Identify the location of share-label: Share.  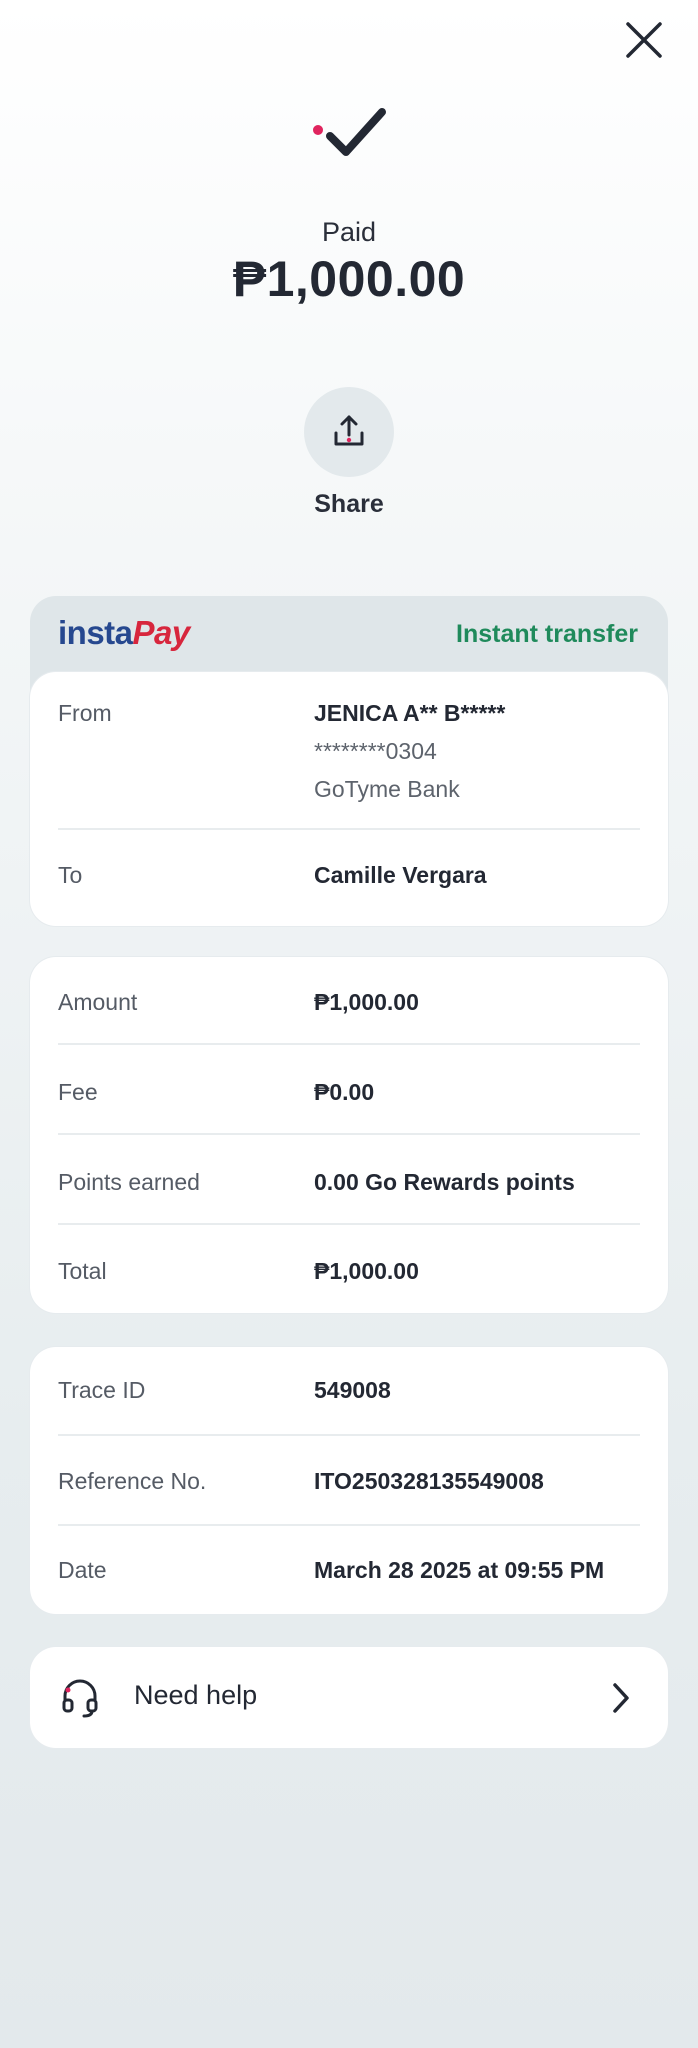
(349, 504).